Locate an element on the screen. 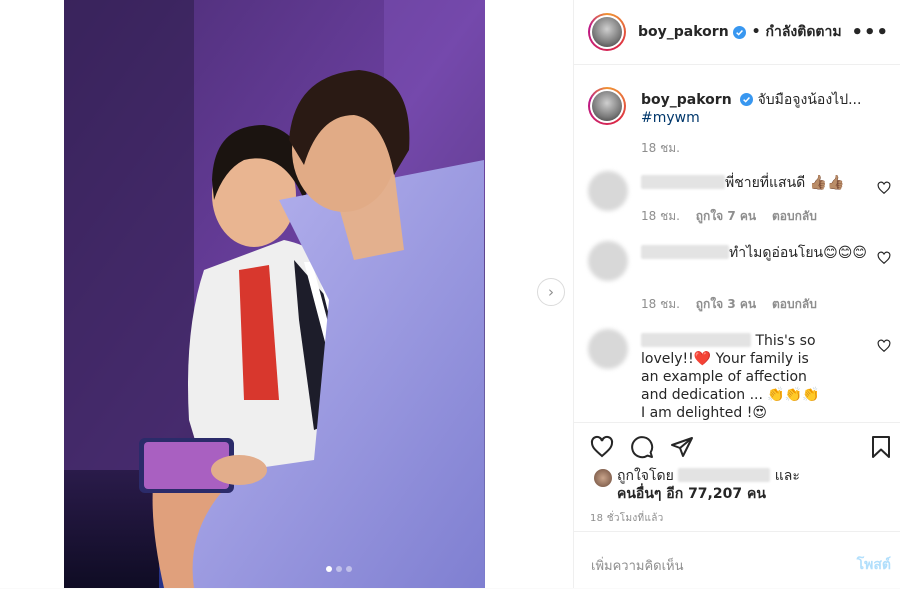  save-button is located at coordinates (881, 447).